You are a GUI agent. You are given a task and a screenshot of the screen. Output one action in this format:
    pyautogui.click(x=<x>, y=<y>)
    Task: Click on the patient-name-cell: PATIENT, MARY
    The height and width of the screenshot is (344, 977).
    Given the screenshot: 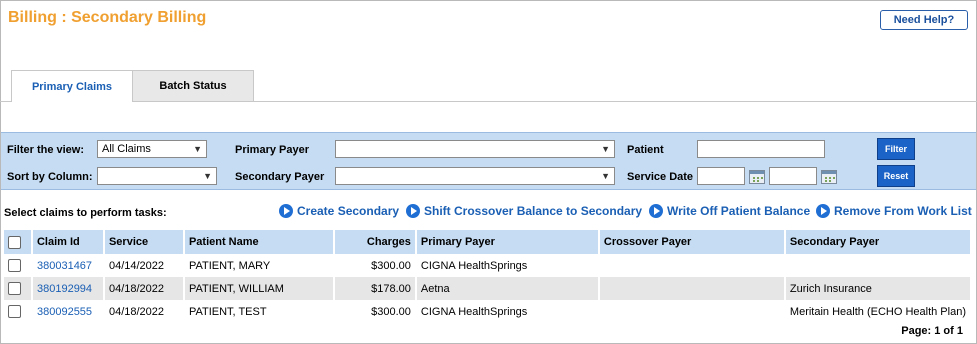 What is the action you would take?
    pyautogui.click(x=259, y=265)
    